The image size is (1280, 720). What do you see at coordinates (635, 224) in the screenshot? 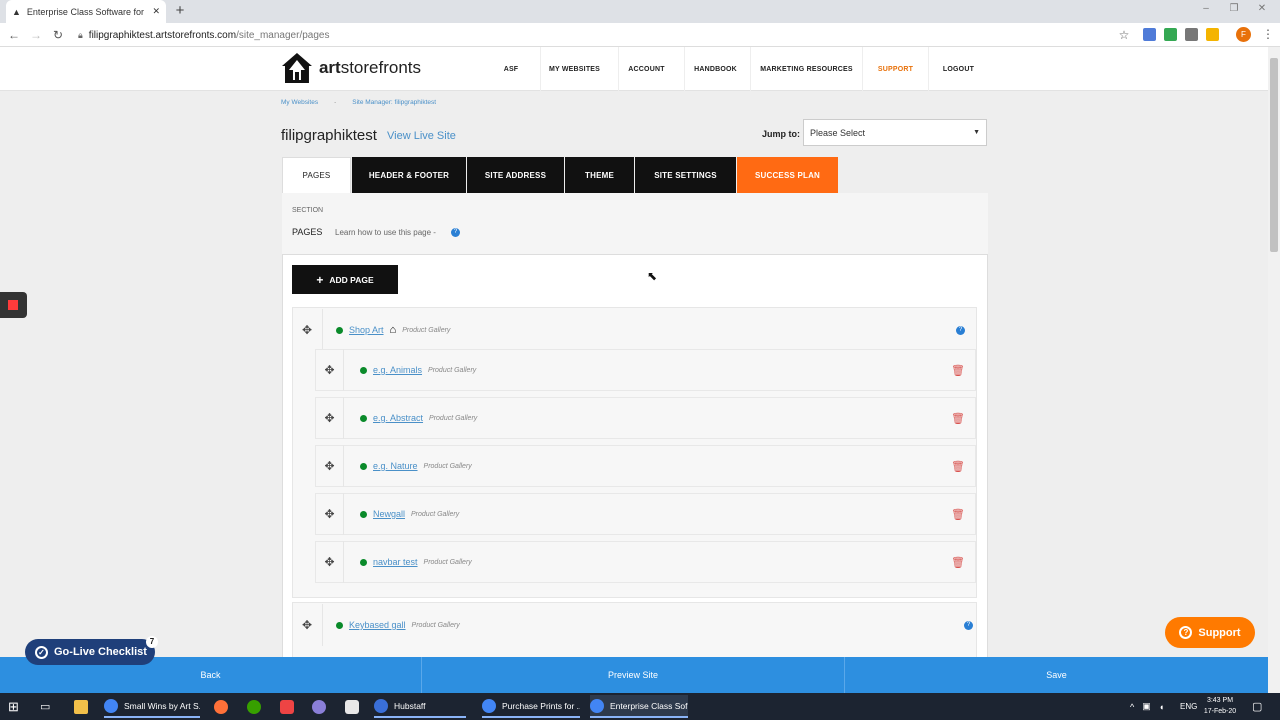
I see `section-header` at bounding box center [635, 224].